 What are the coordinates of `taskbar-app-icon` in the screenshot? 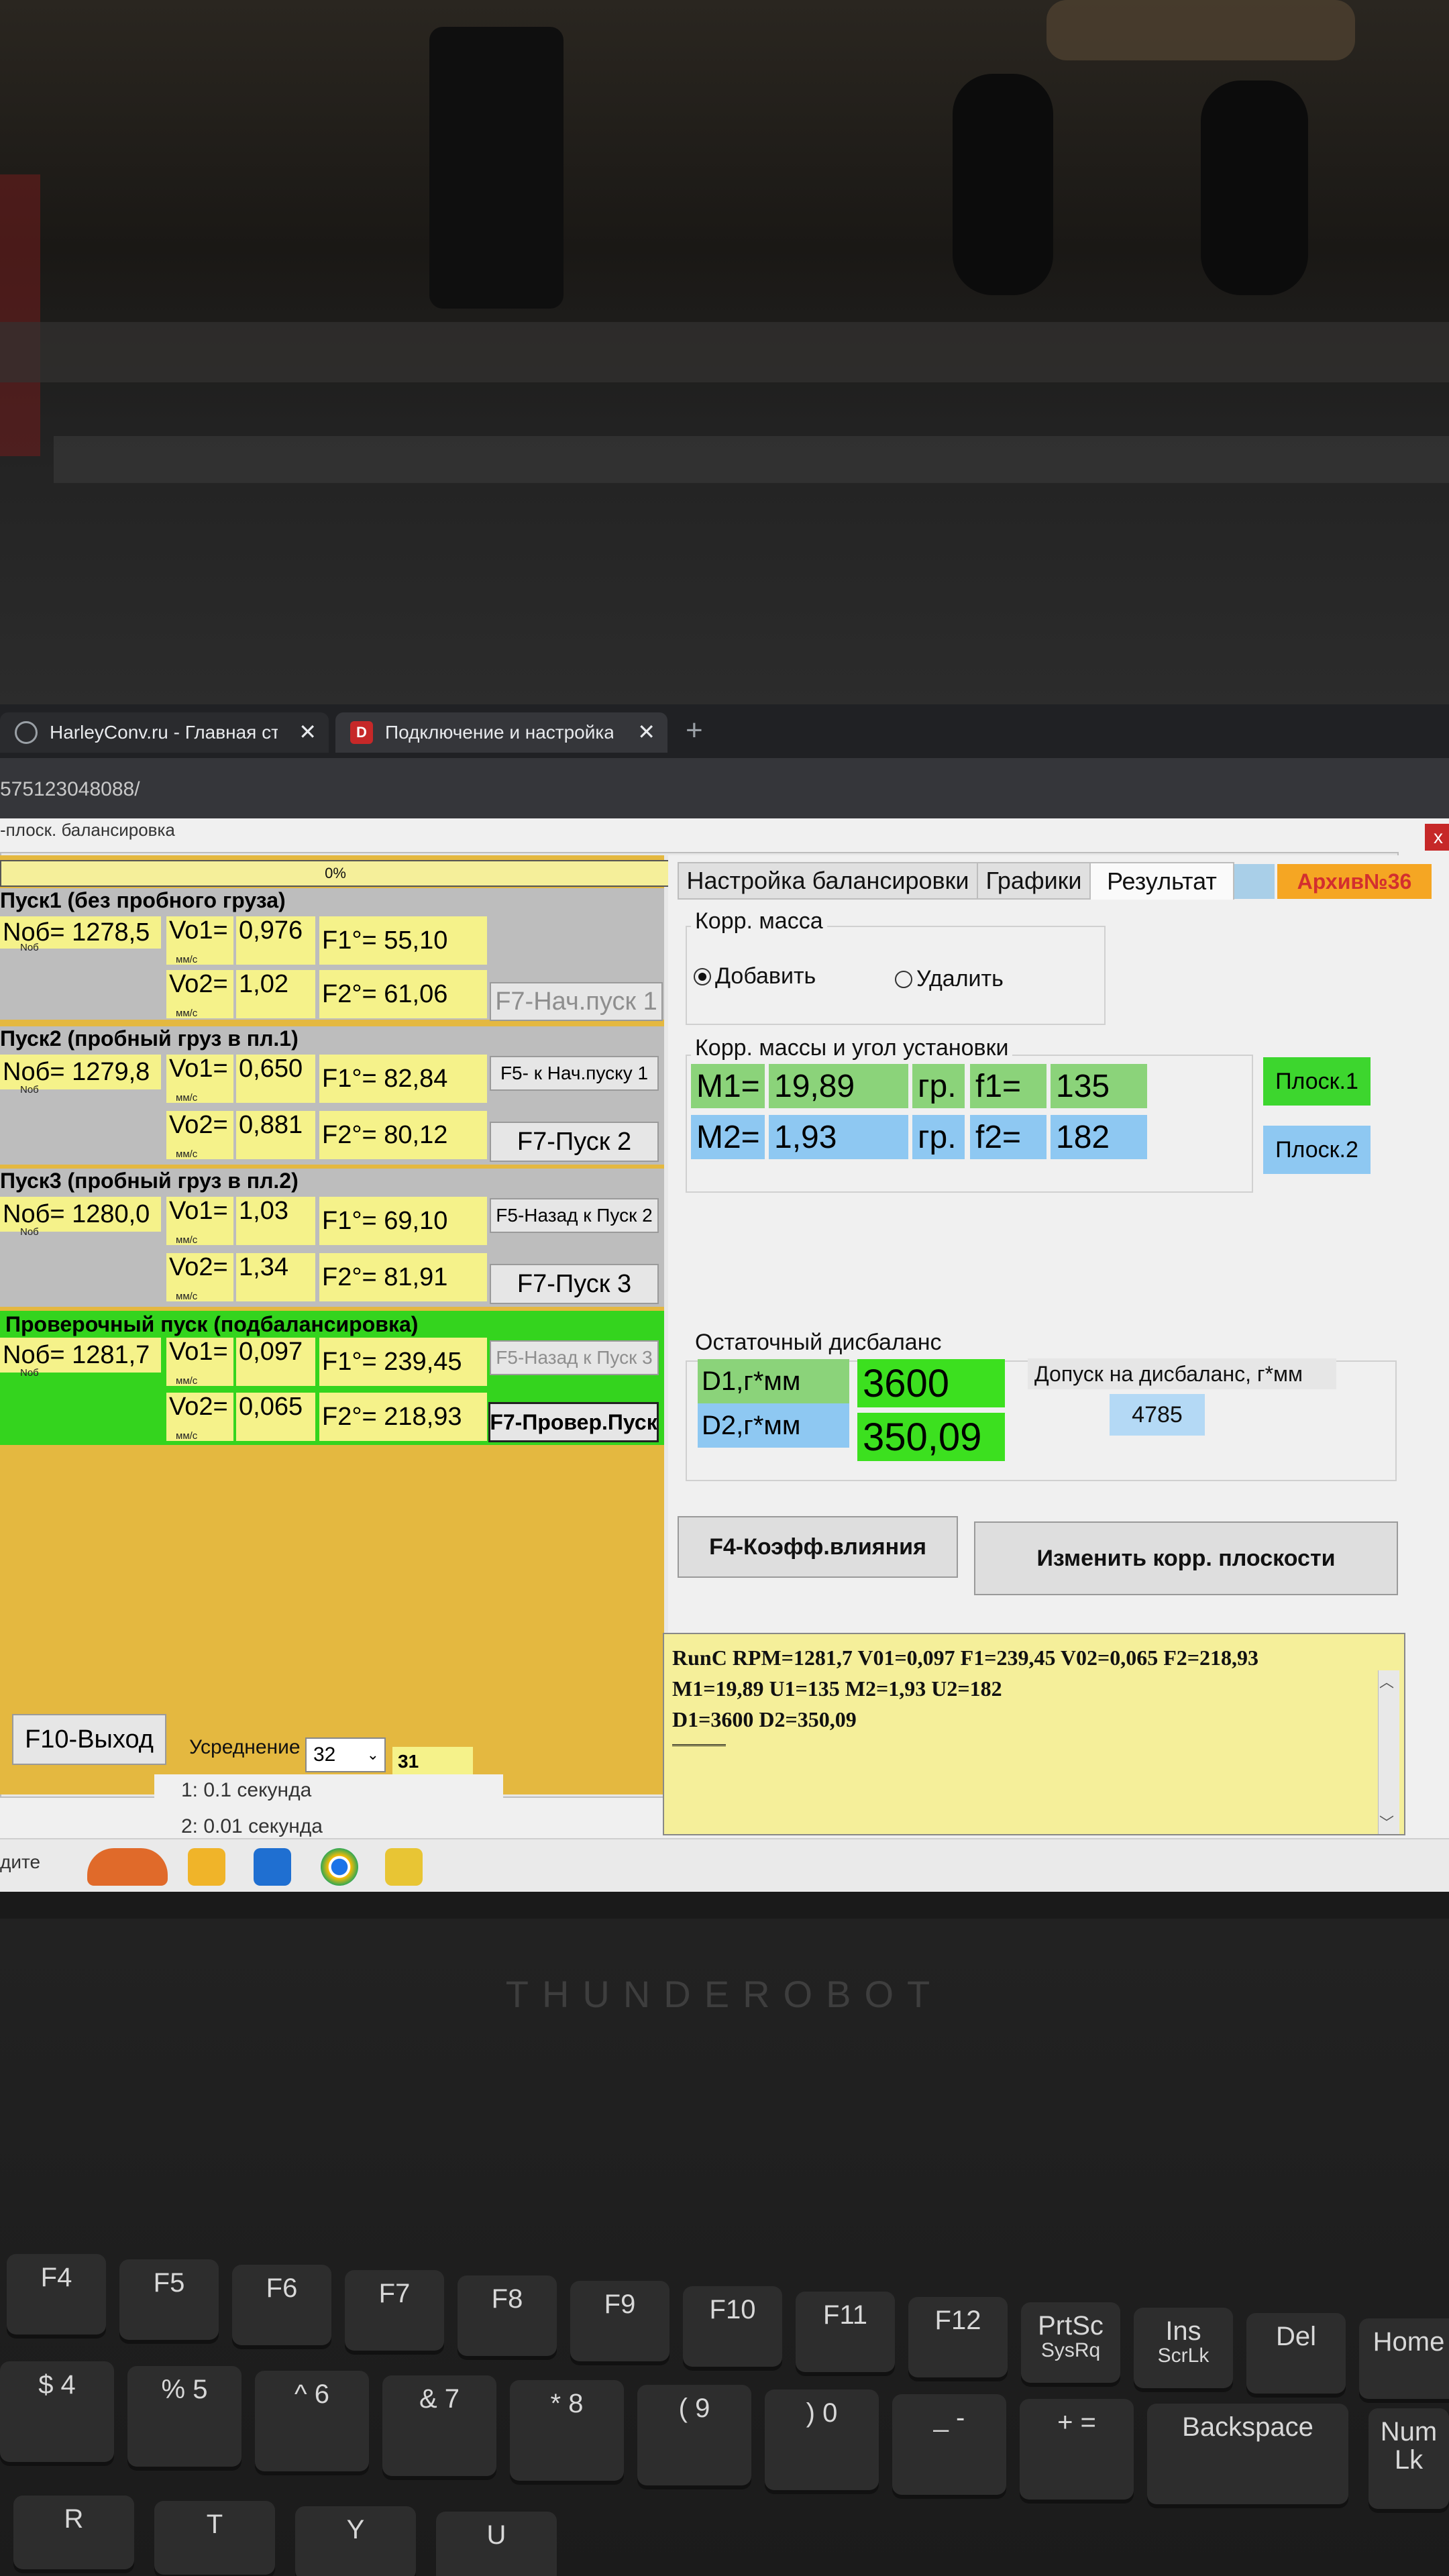 It's located at (127, 1867).